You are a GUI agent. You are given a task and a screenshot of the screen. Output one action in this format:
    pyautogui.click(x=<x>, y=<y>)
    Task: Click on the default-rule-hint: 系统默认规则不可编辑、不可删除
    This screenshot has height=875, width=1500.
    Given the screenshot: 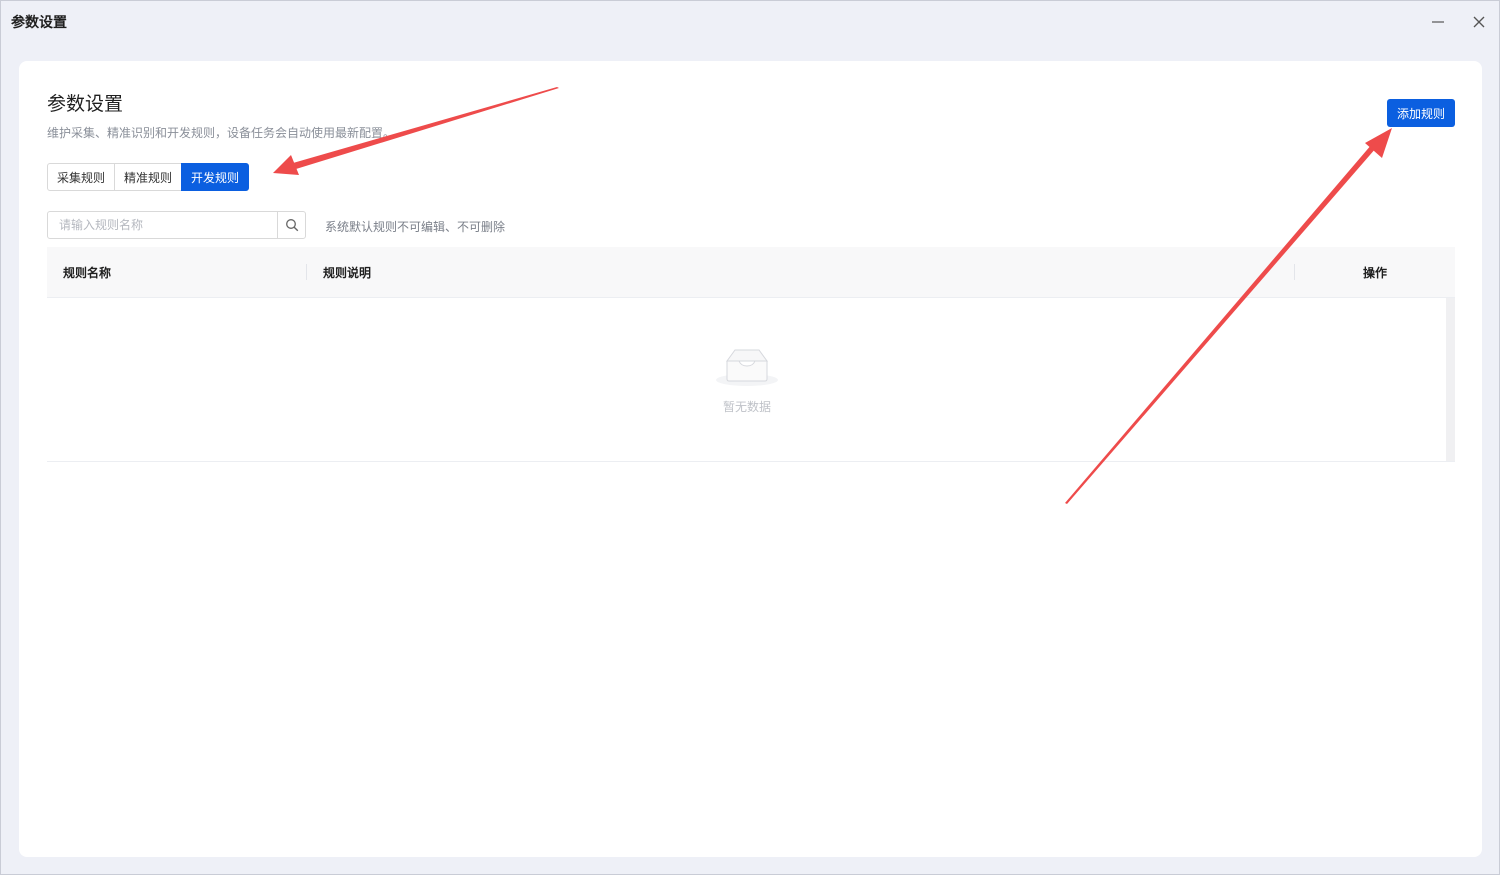 What is the action you would take?
    pyautogui.click(x=415, y=227)
    